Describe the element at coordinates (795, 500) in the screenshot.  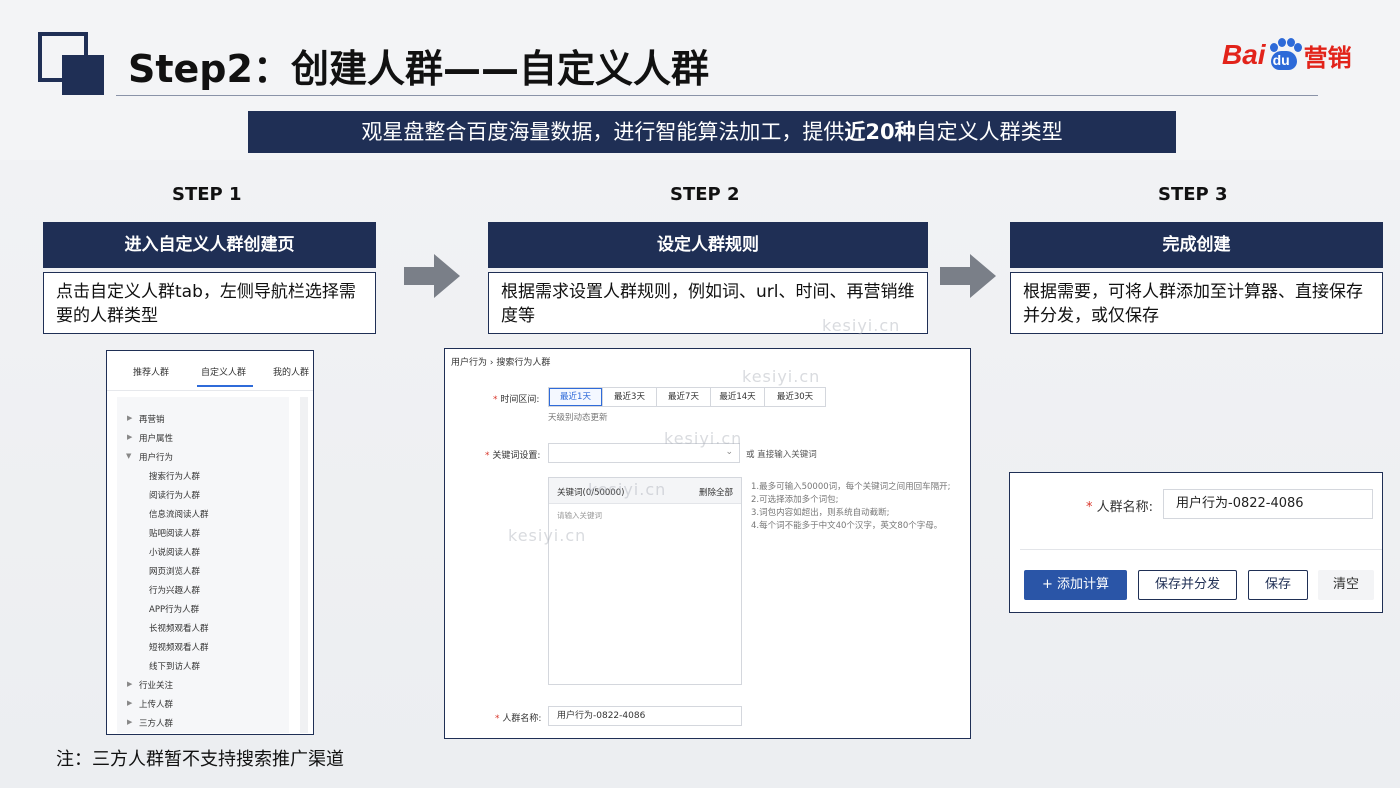
I see `keyword-rule: 2.可选择添加多个词包;` at that location.